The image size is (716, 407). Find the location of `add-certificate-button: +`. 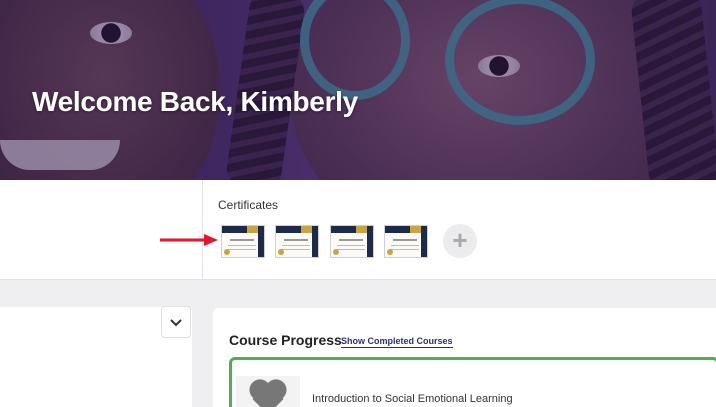

add-certificate-button: + is located at coordinates (460, 241).